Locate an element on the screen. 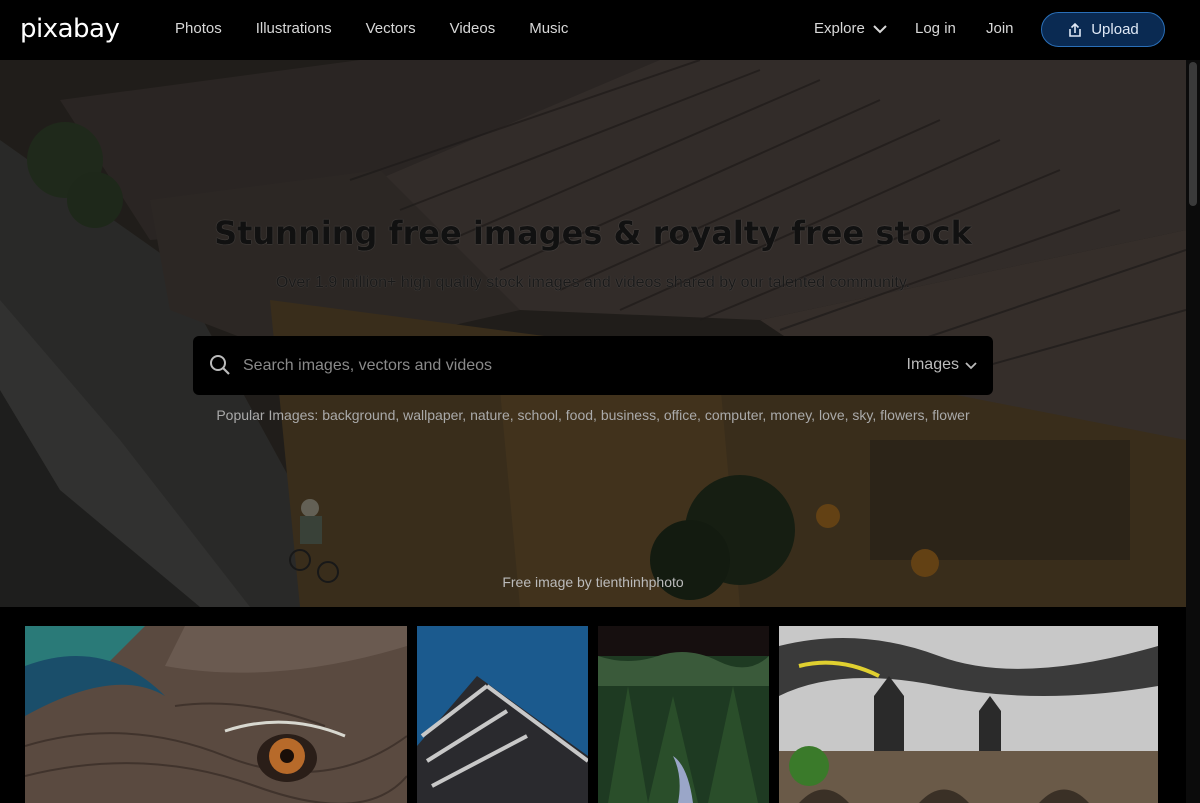 The height and width of the screenshot is (803, 1200). search-bar: Images is located at coordinates (593, 365).